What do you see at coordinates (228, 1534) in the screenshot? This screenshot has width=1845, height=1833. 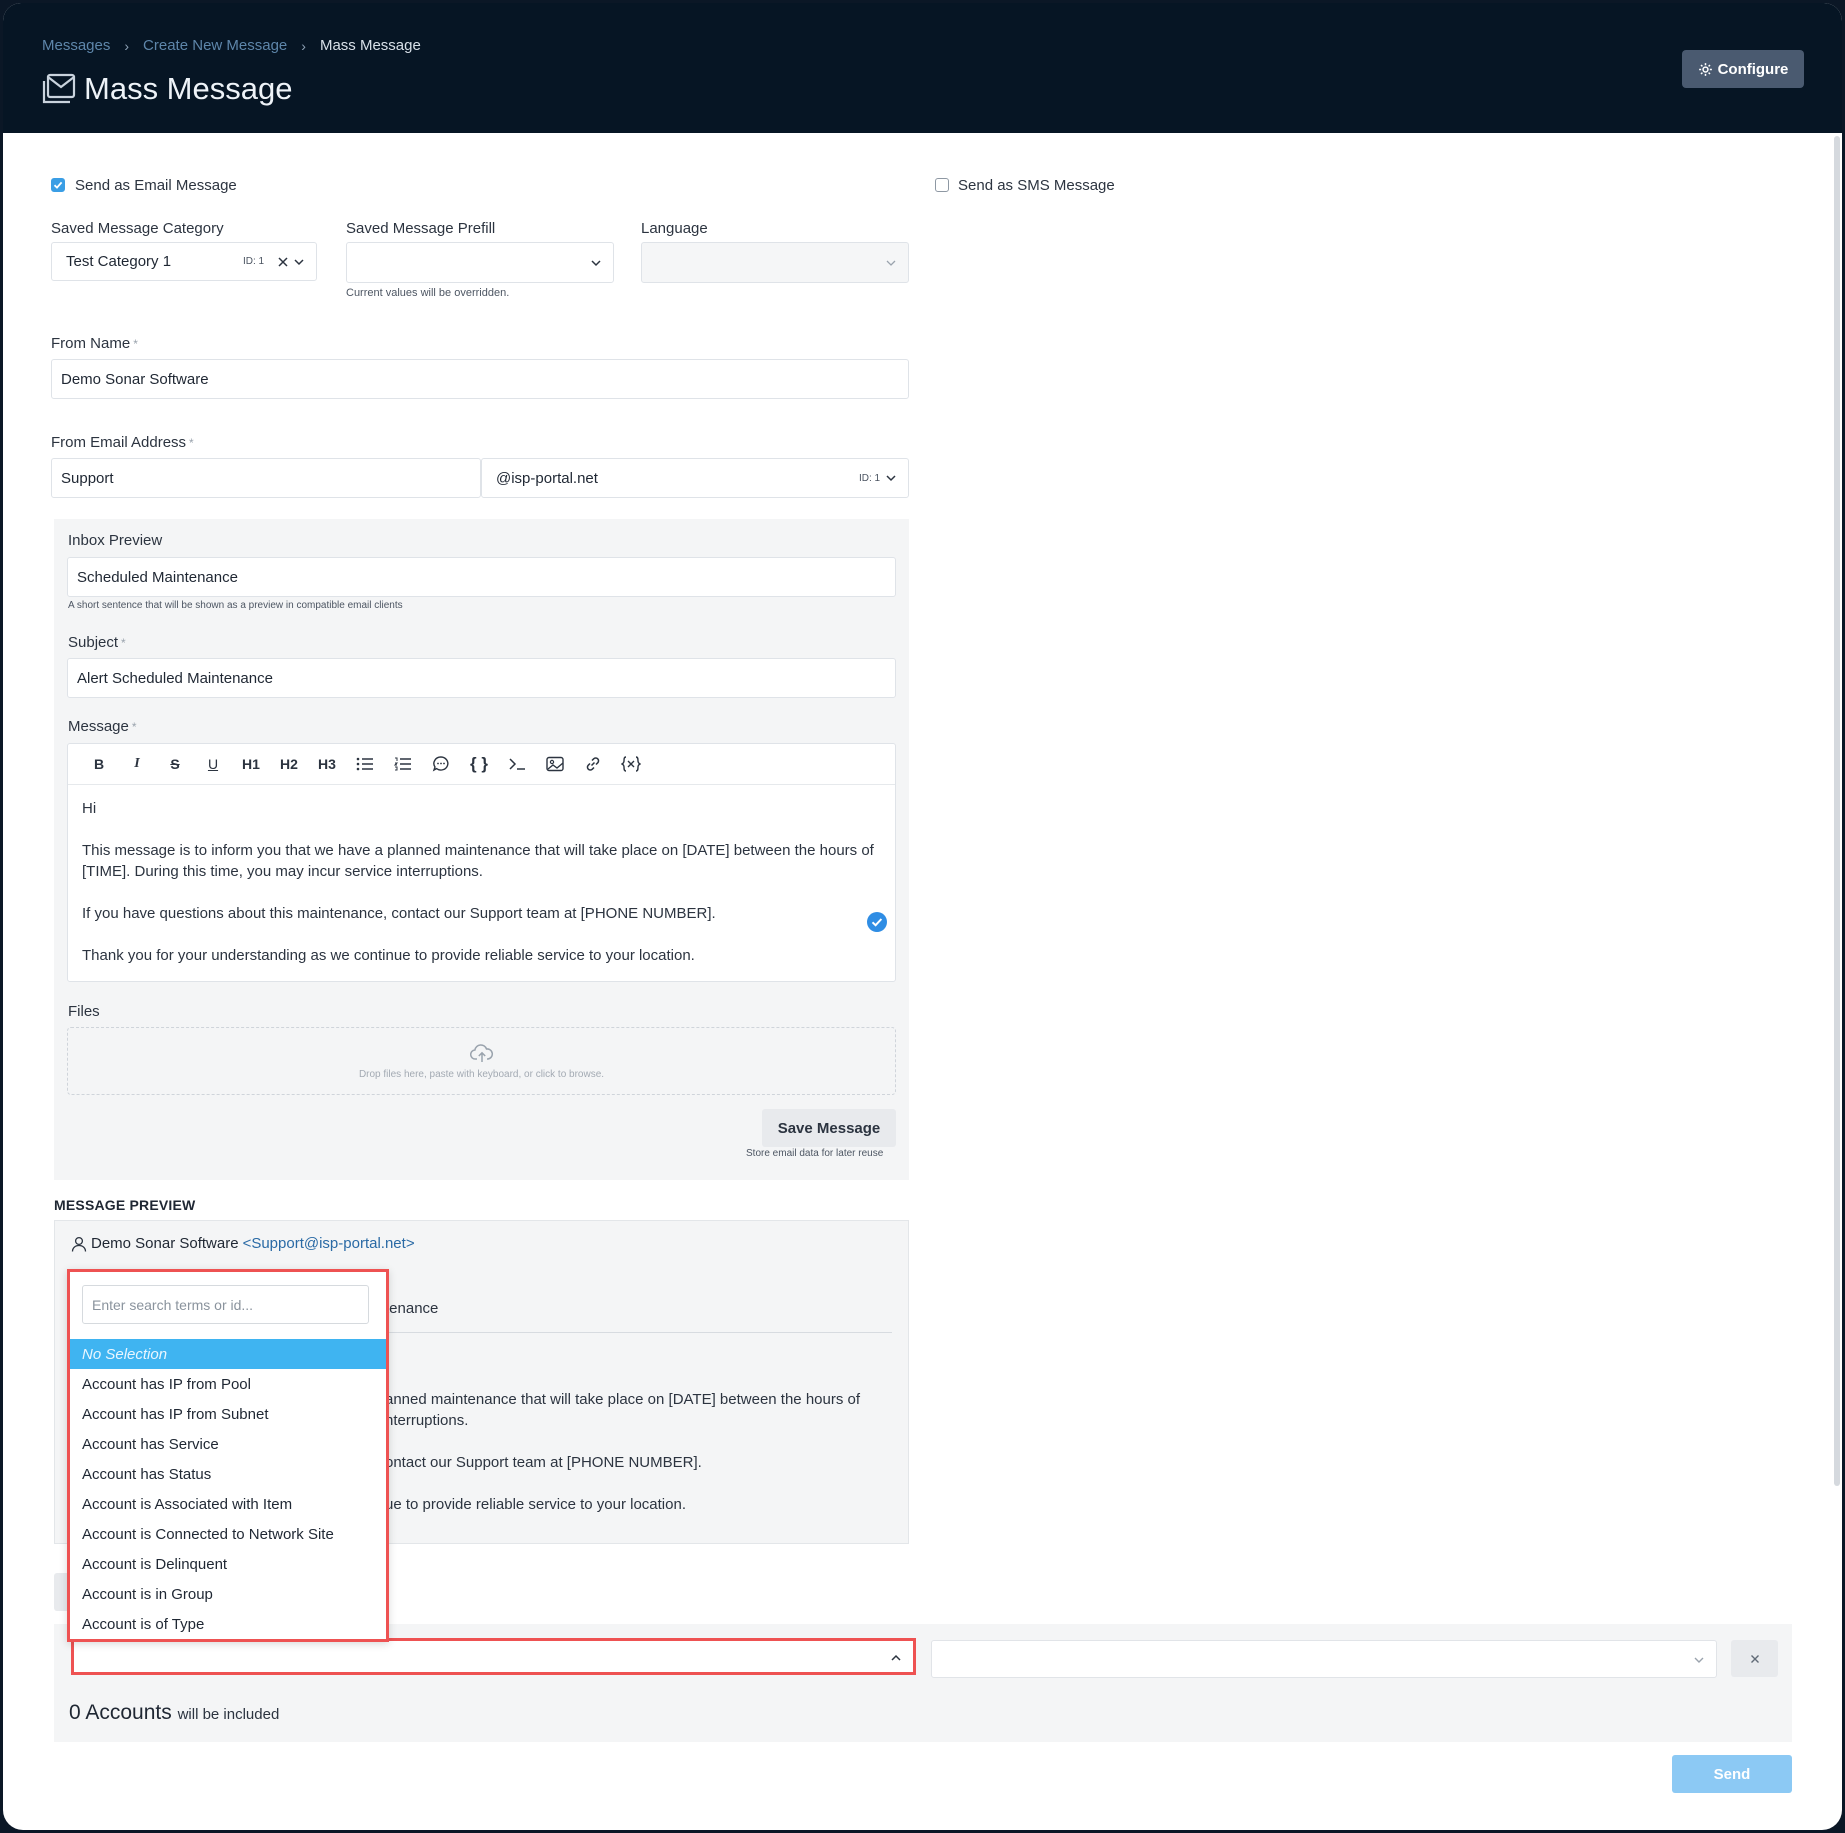 I see `dropdown-option: Account is Connected to Network Site` at bounding box center [228, 1534].